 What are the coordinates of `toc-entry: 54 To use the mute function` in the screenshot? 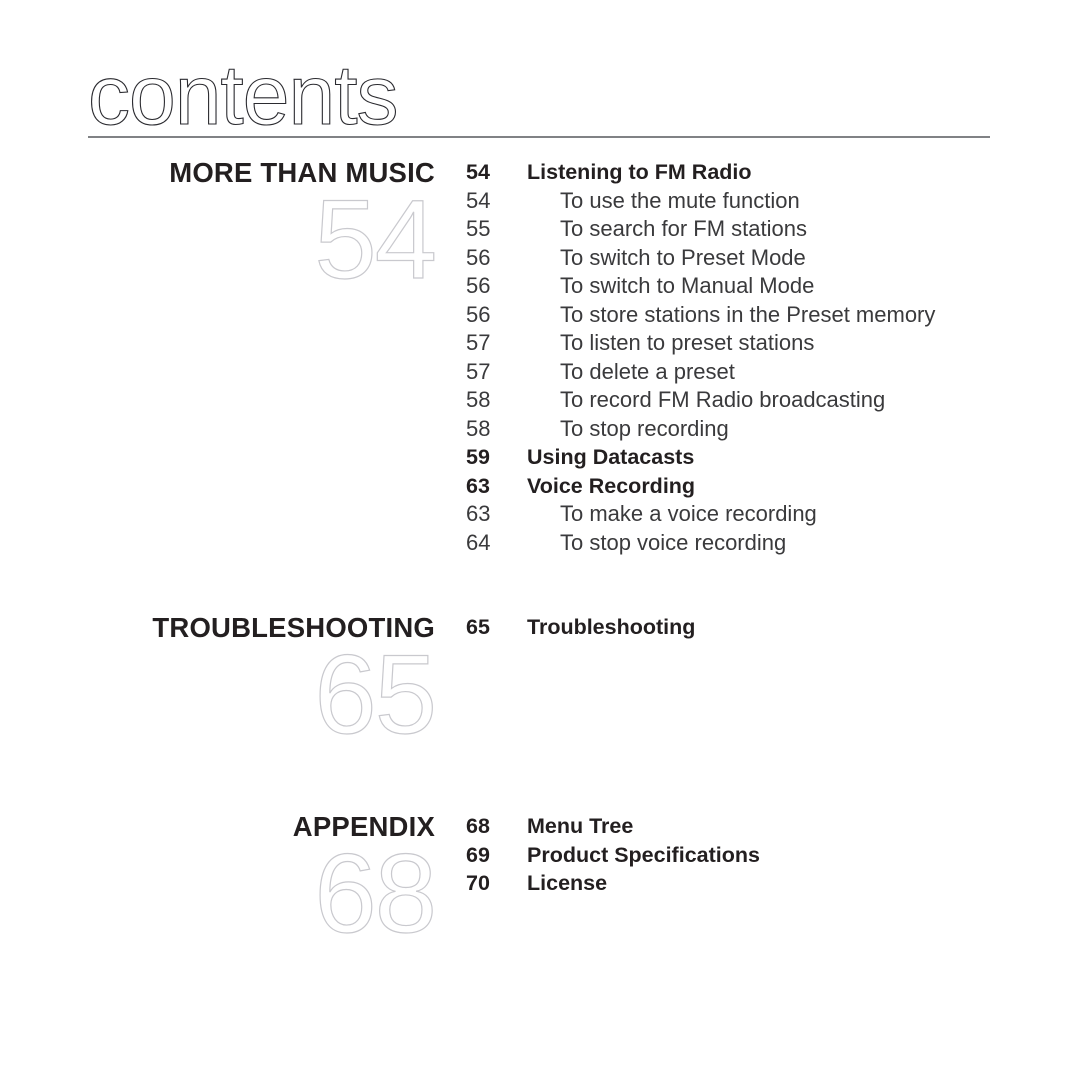 It's located at (766, 201).